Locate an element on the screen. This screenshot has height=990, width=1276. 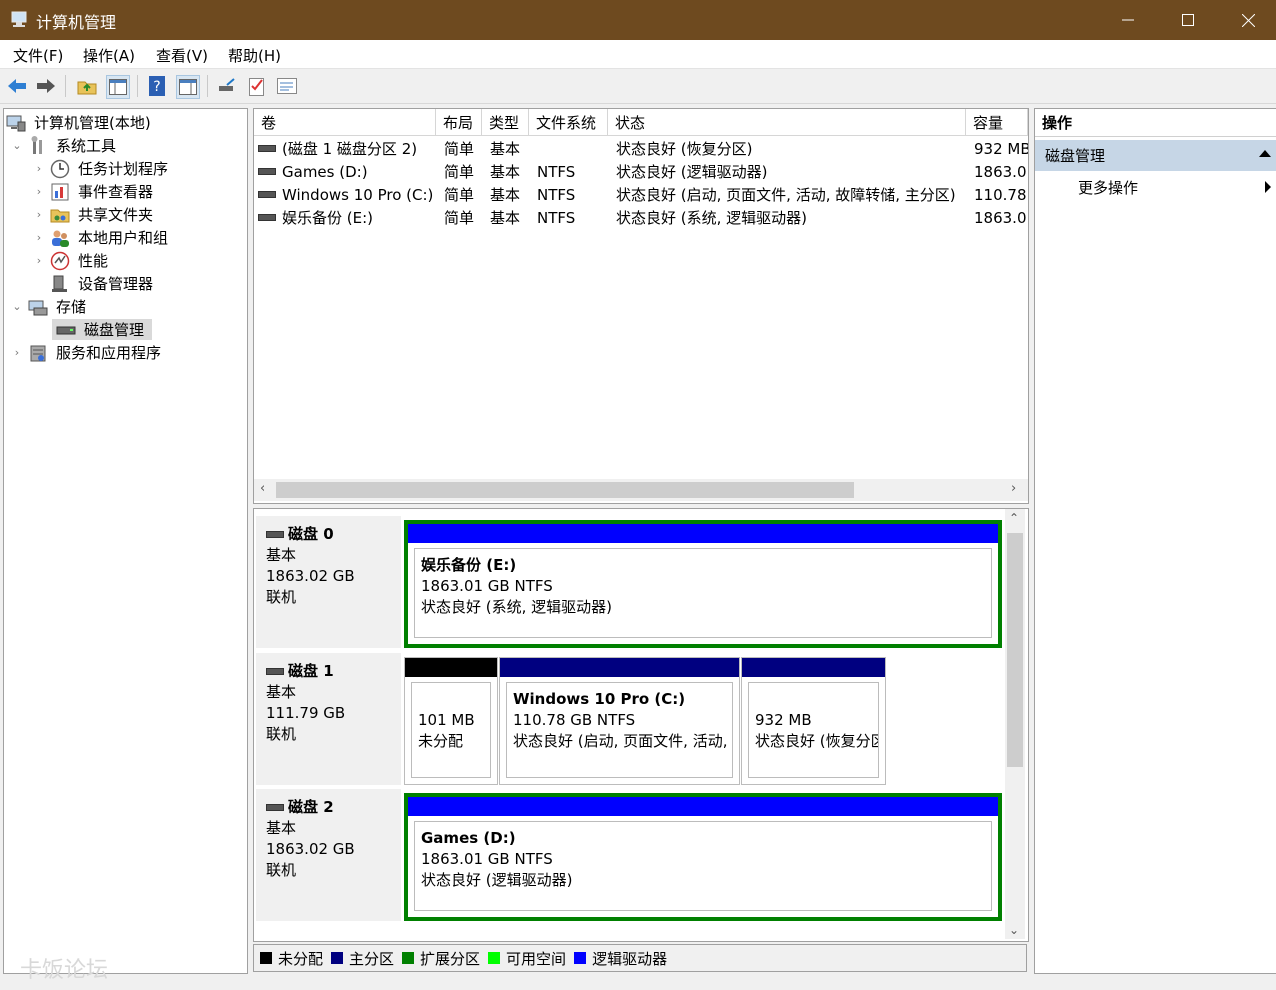
disk-info-panel: 磁盘 0 基本 1863.02 GB 联机 is located at coordinates (329, 582).